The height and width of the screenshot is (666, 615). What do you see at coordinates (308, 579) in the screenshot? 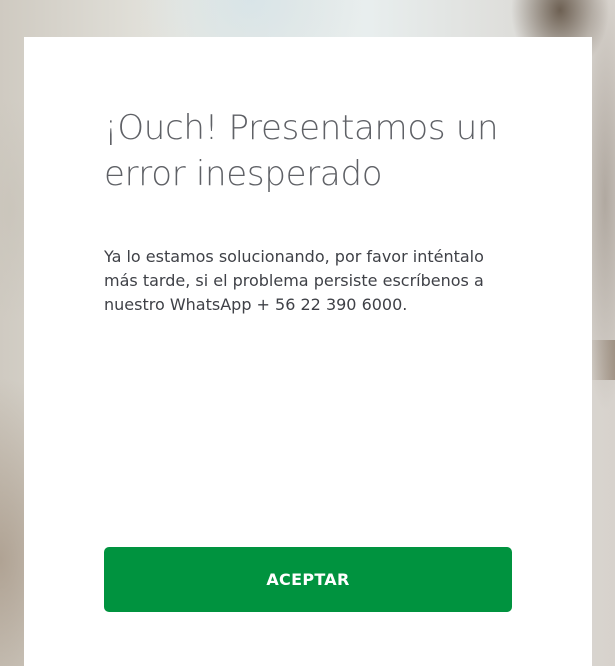
I see `accept-button: ACEPTAR` at bounding box center [308, 579].